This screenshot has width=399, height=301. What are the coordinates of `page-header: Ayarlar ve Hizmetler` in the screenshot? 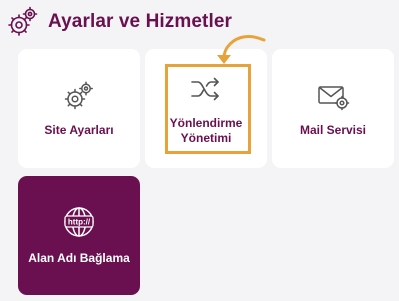 It's located at (119, 22).